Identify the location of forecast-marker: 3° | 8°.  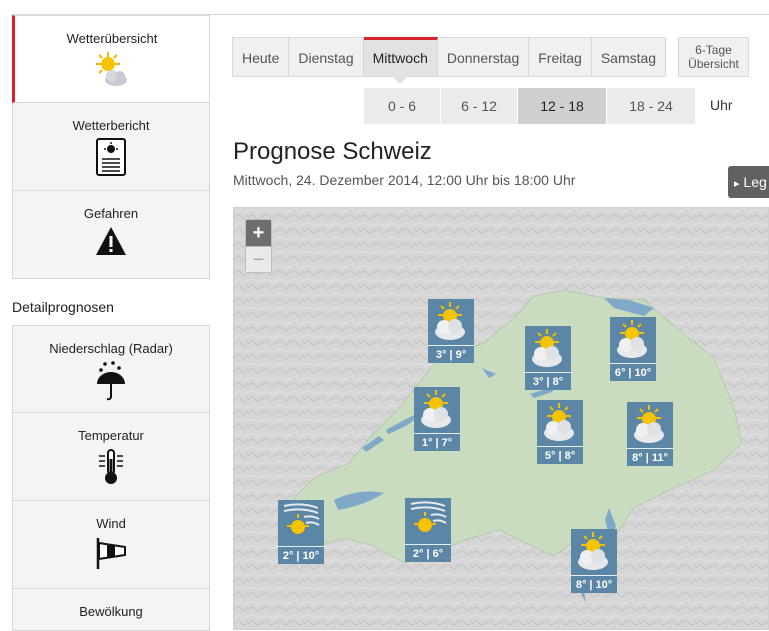
(548, 358).